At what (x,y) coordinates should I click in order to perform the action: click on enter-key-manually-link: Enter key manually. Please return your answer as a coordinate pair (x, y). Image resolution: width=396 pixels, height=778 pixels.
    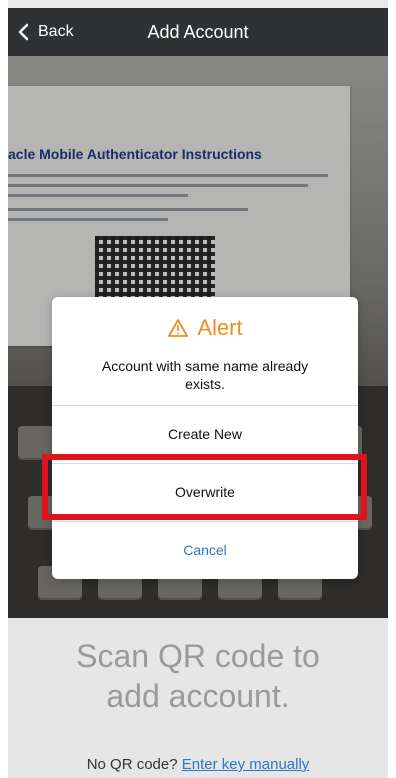
    Looking at the image, I should click on (246, 764).